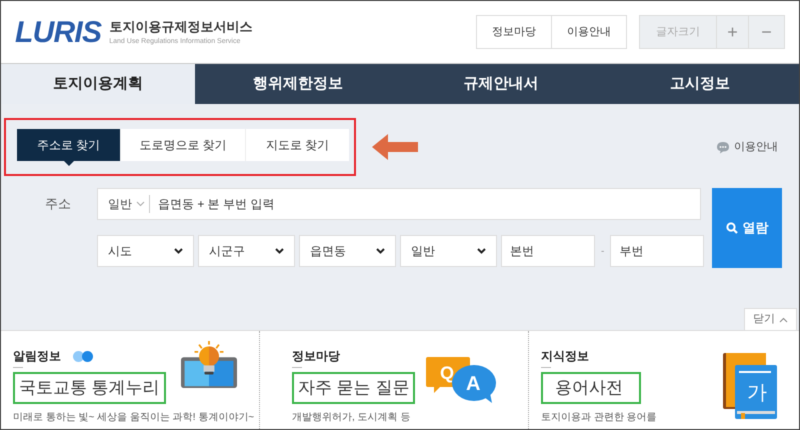  What do you see at coordinates (133, 418) in the screenshot?
I see `service-description: 미래로 통하는 빛~ 세상을 움직이는 과학! 통계이야기~` at bounding box center [133, 418].